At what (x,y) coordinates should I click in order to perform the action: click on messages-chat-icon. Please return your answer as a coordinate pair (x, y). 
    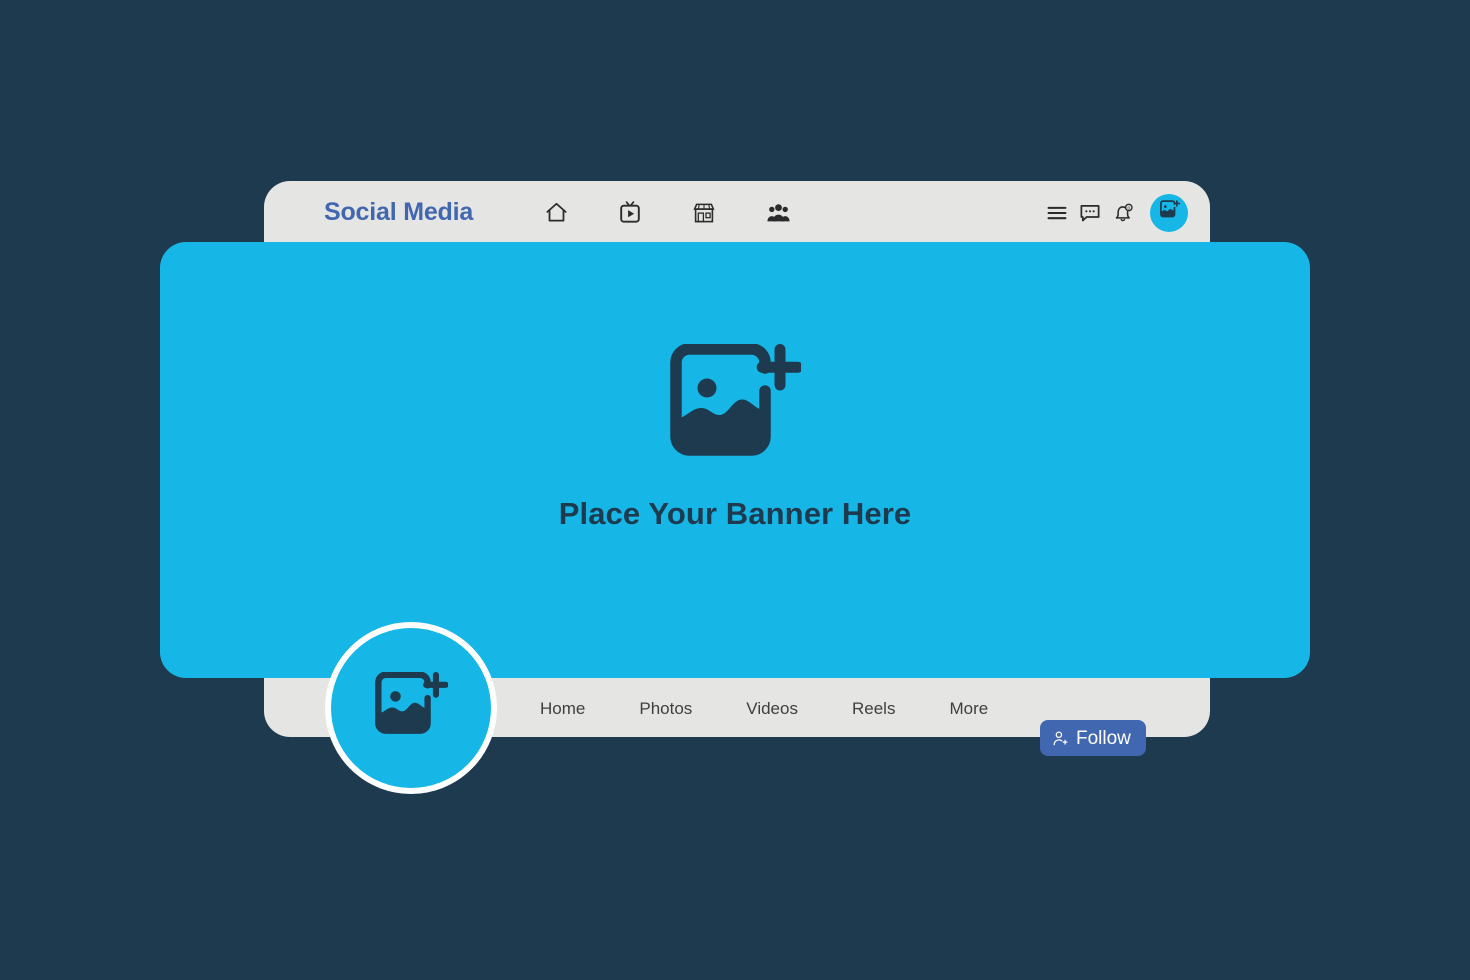
    Looking at the image, I should click on (1090, 213).